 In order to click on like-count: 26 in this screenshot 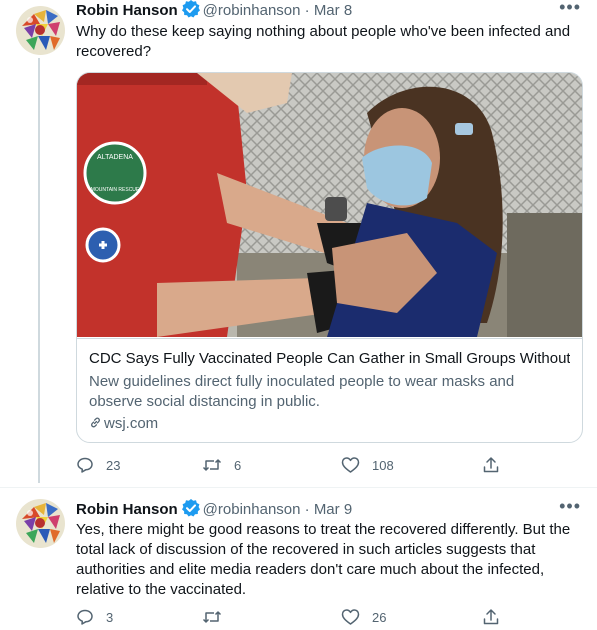, I will do `click(379, 617)`.